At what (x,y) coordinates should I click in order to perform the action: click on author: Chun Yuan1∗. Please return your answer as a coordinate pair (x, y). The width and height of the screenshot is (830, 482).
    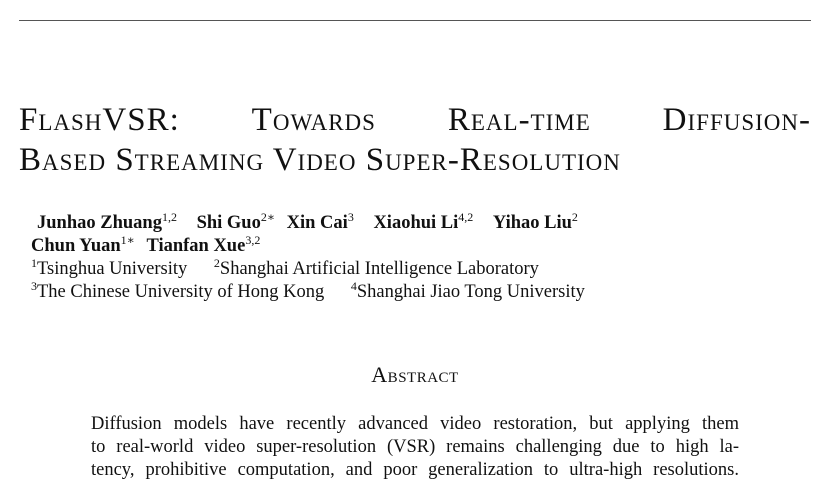
    Looking at the image, I should click on (83, 244).